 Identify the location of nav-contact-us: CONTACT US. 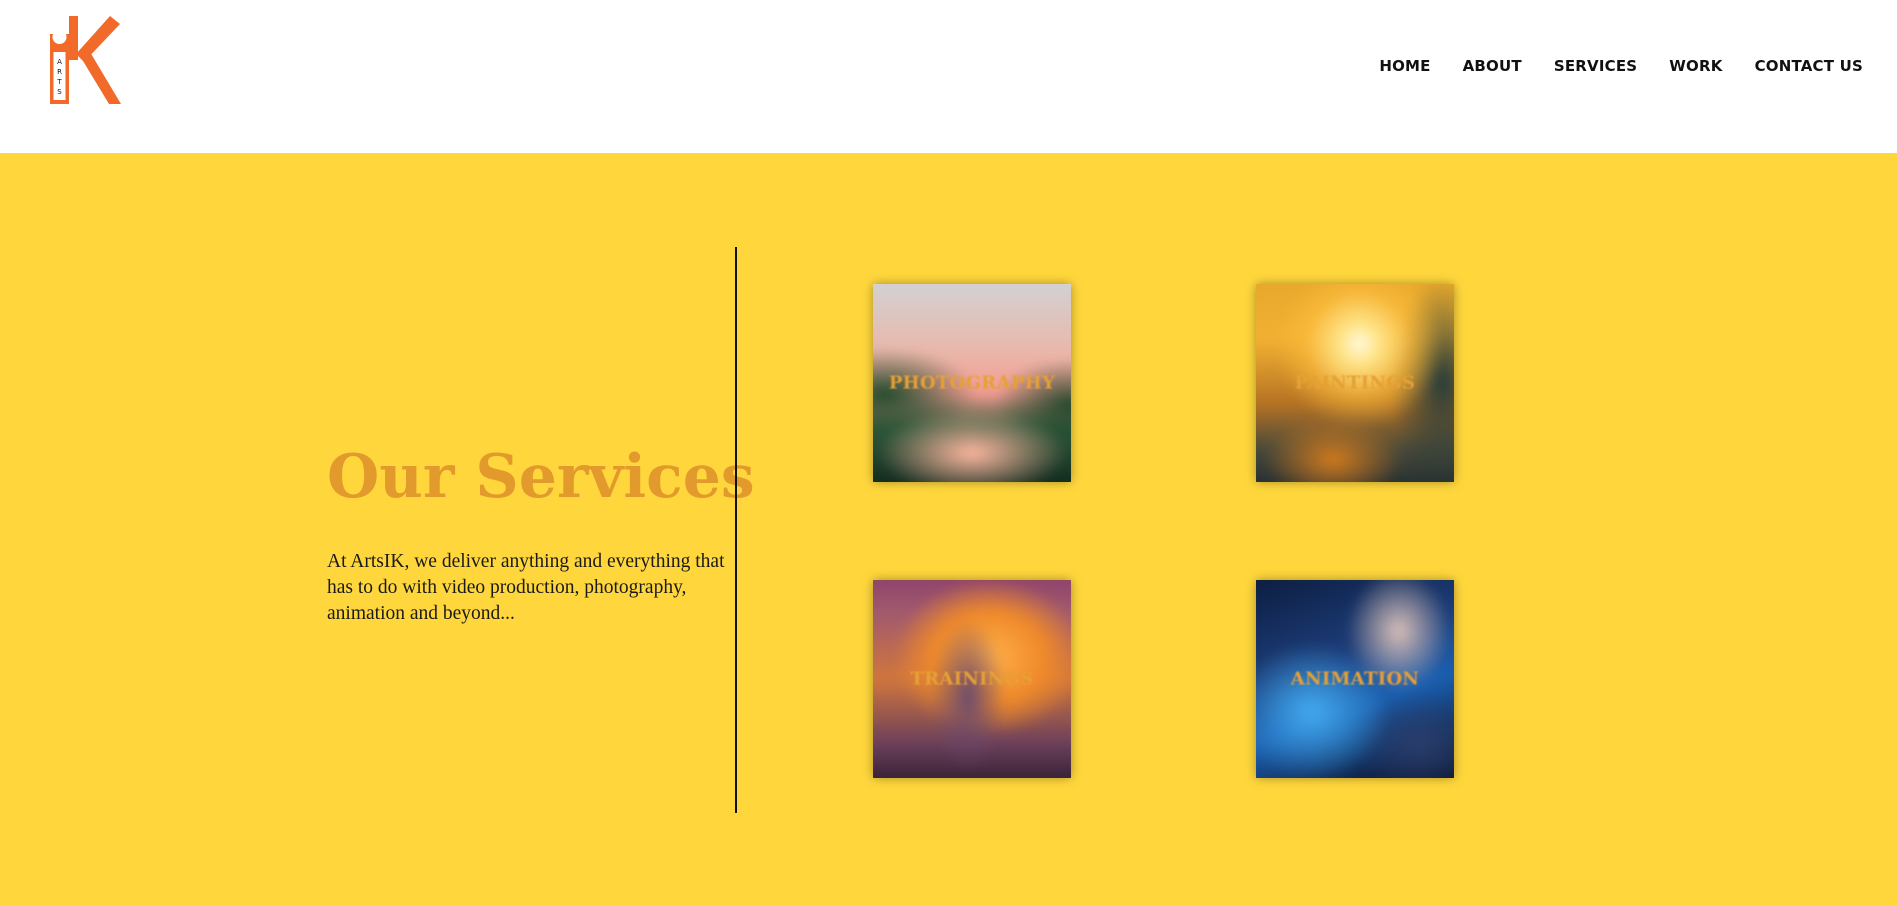
(1809, 66).